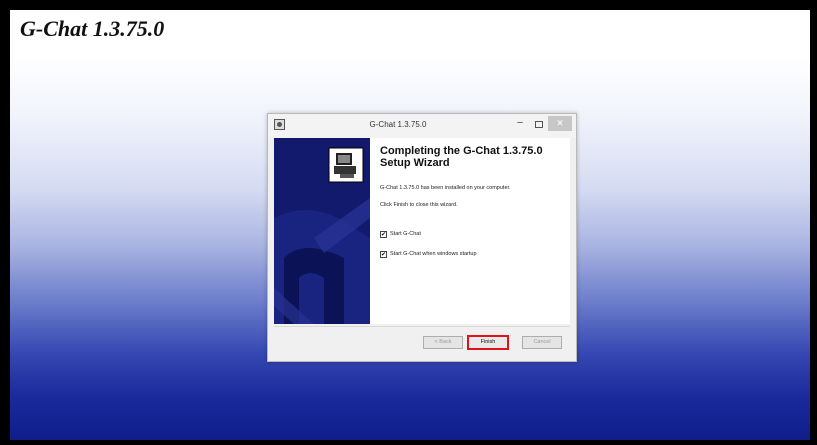 Image resolution: width=817 pixels, height=445 pixels. What do you see at coordinates (398, 124) in the screenshot?
I see `window-title: G-Chat 1.3.75.0` at bounding box center [398, 124].